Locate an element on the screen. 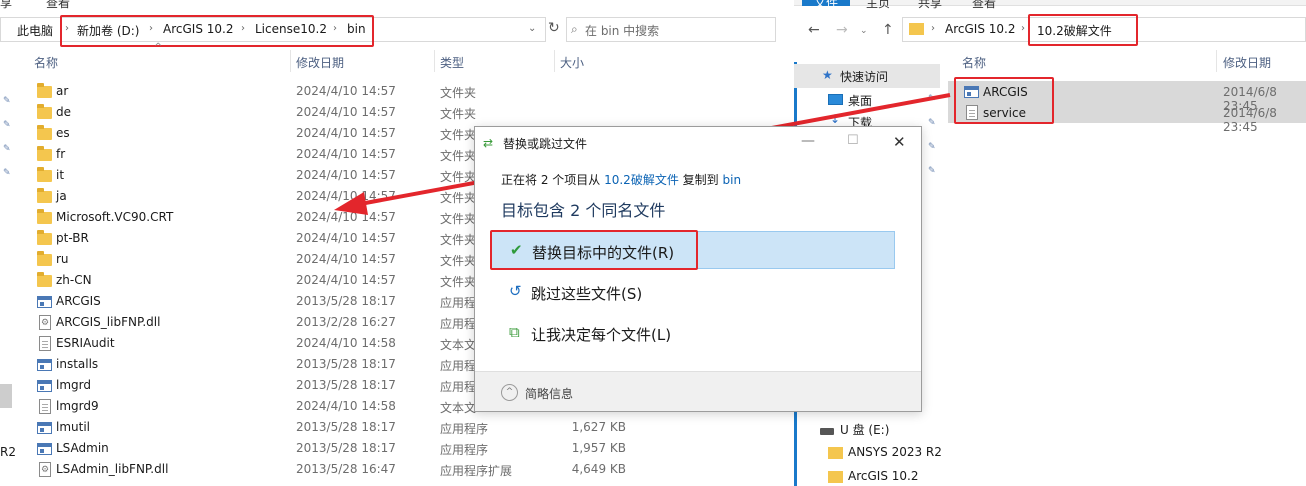 Image resolution: width=1306 pixels, height=486 pixels. fewer-details-button: 简略信息 is located at coordinates (549, 393).